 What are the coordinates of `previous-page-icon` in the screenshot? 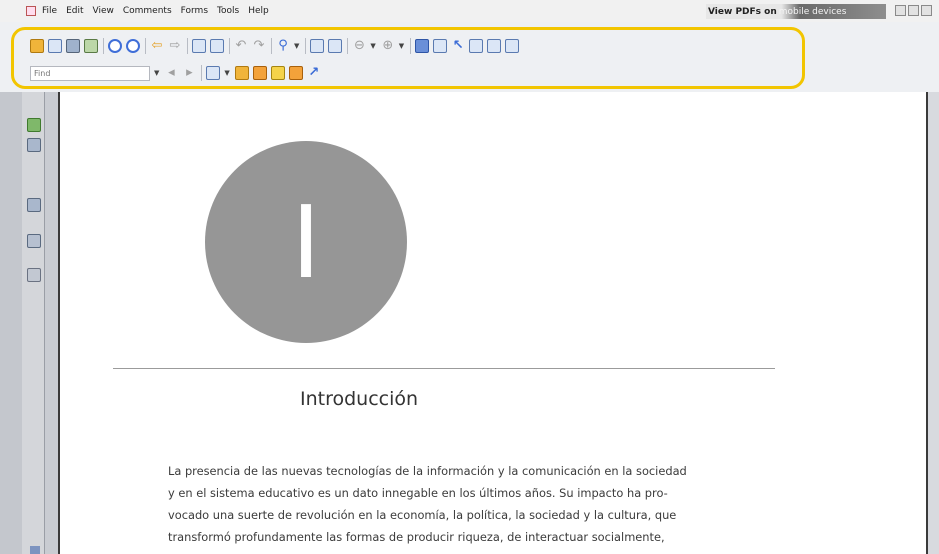 It's located at (115, 46).